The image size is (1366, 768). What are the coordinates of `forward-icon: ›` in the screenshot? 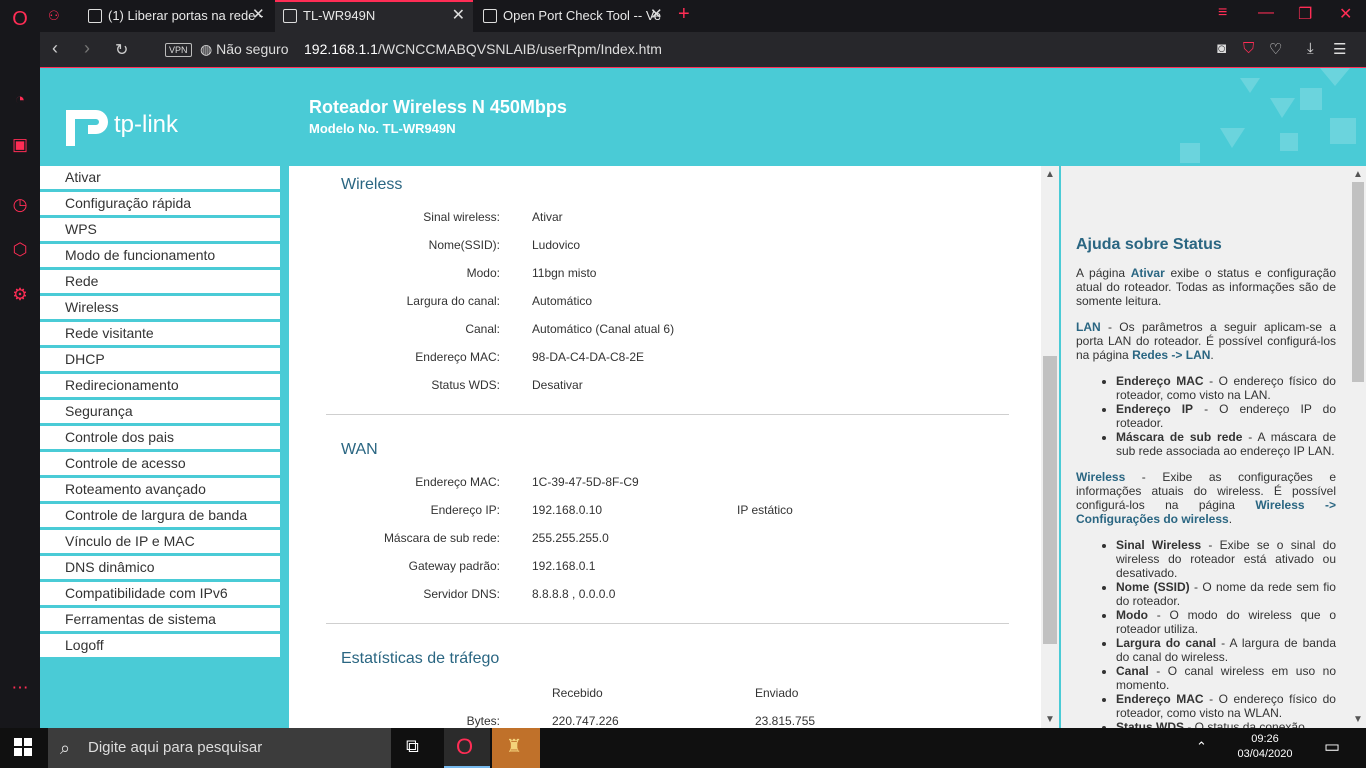 It's located at (87, 48).